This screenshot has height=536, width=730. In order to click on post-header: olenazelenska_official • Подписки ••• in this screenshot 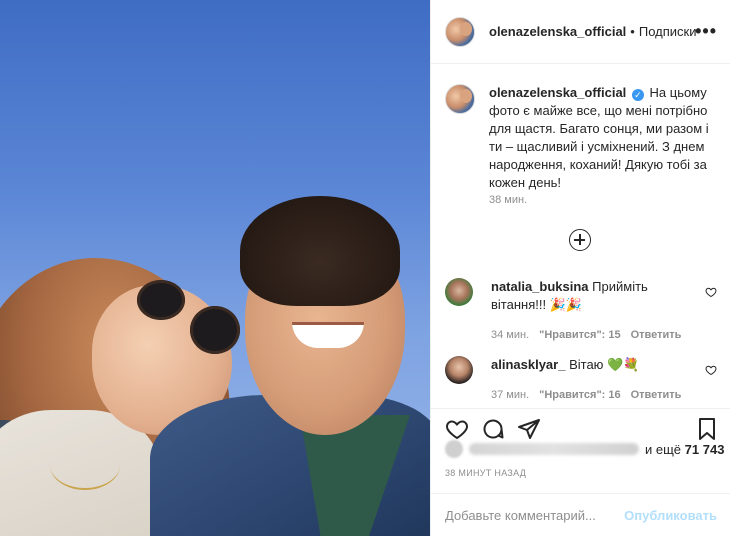, I will do `click(580, 32)`.